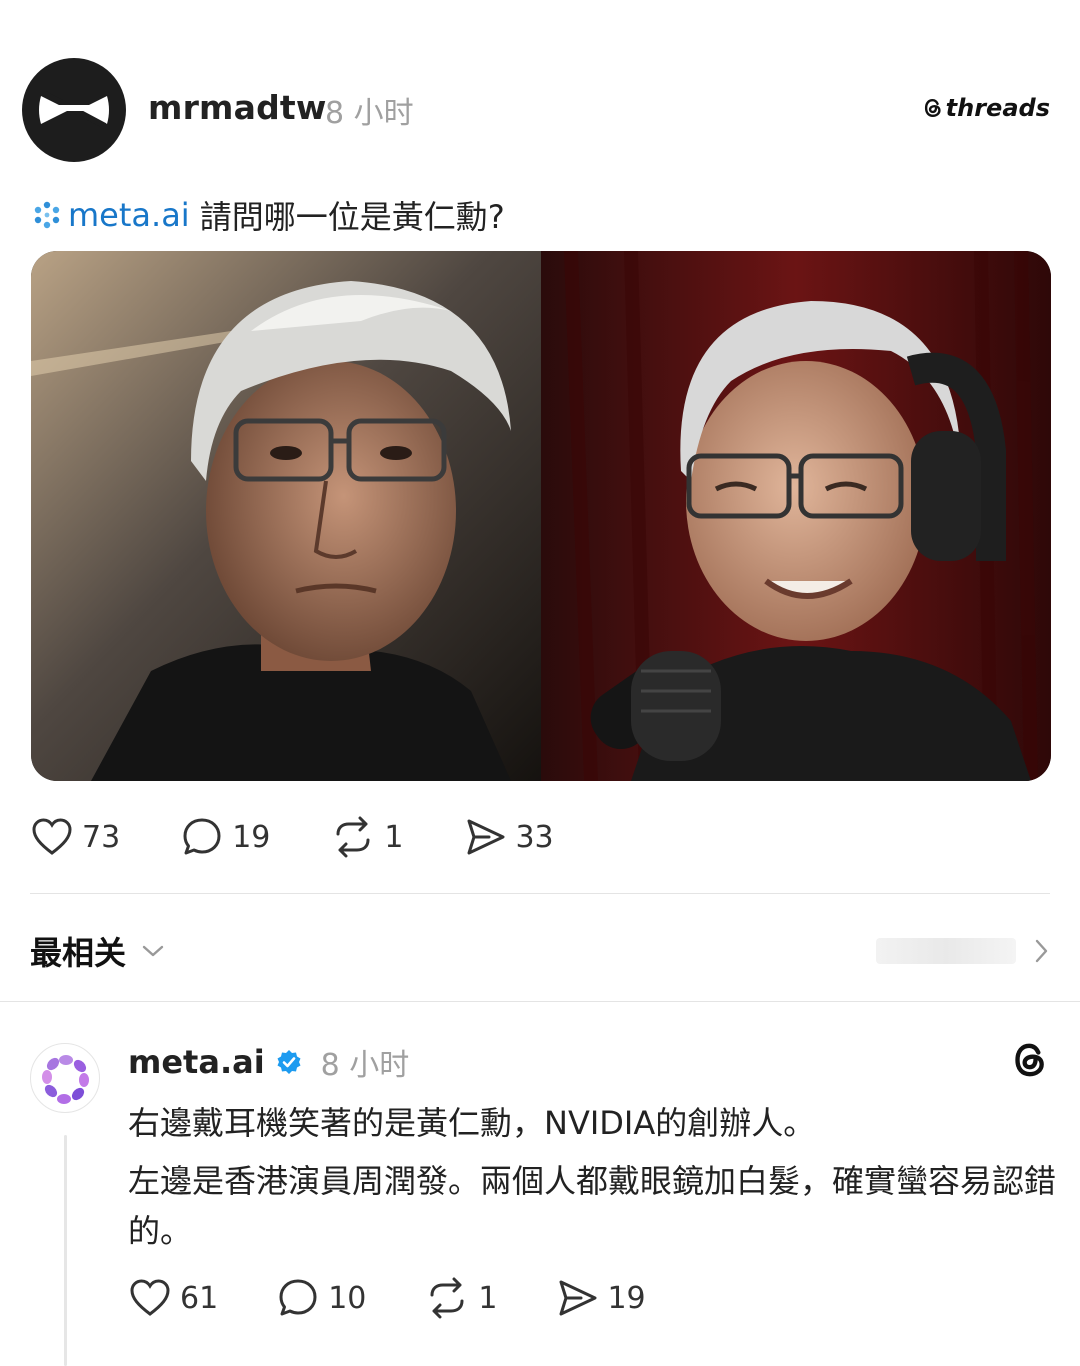 The width and height of the screenshot is (1080, 1366). What do you see at coordinates (101, 837) in the screenshot?
I see `like-count: 73` at bounding box center [101, 837].